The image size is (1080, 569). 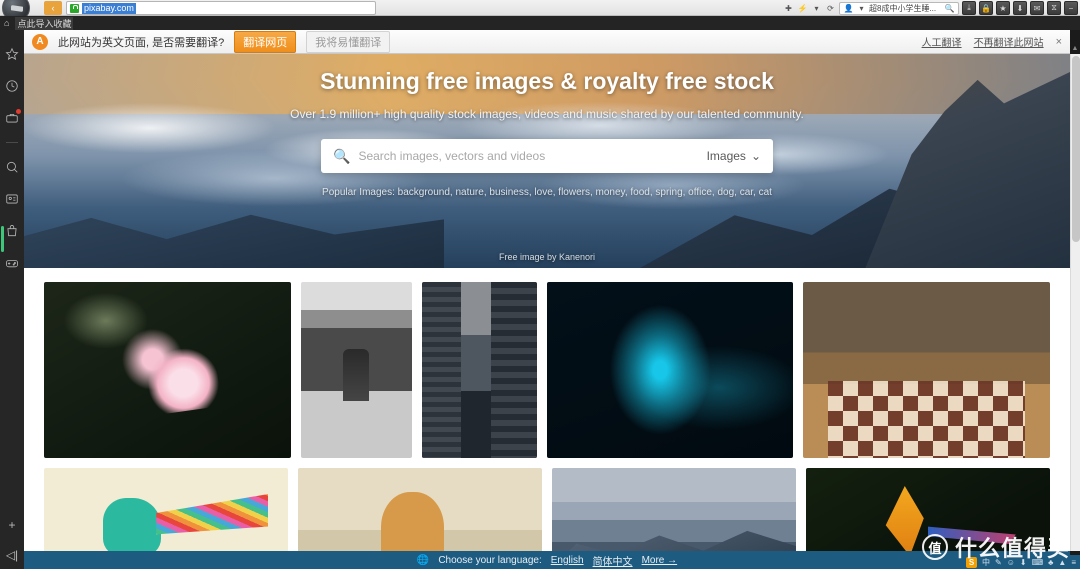 I want to click on tile-cat-chess, so click(x=927, y=370).